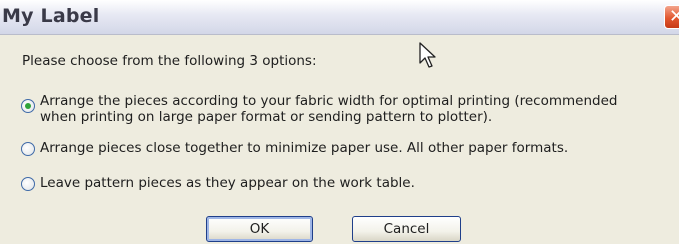 The width and height of the screenshot is (679, 244). I want to click on close-icon: ✕, so click(674, 16).